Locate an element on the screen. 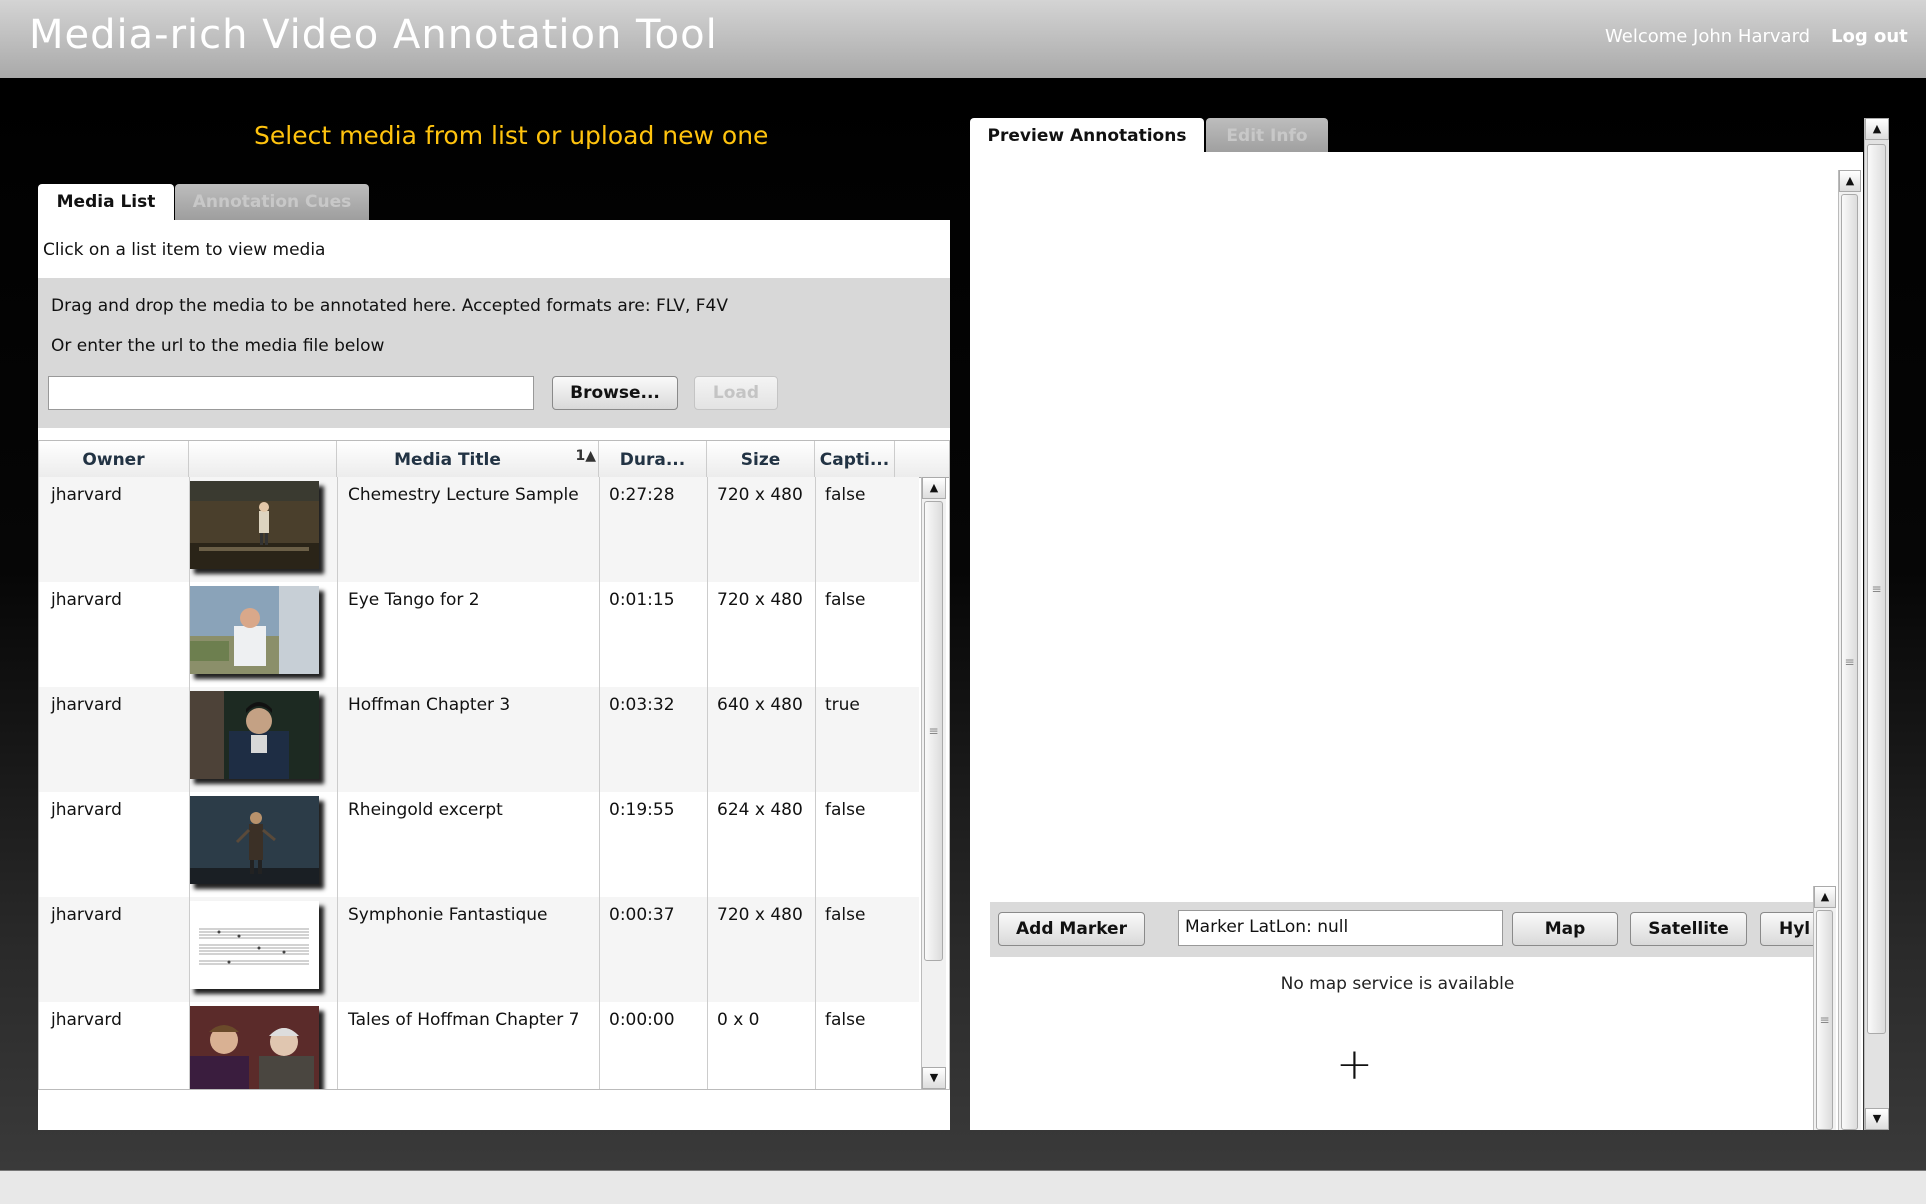  media-title-cell: Chemestry Lecture Sample is located at coordinates (463, 495).